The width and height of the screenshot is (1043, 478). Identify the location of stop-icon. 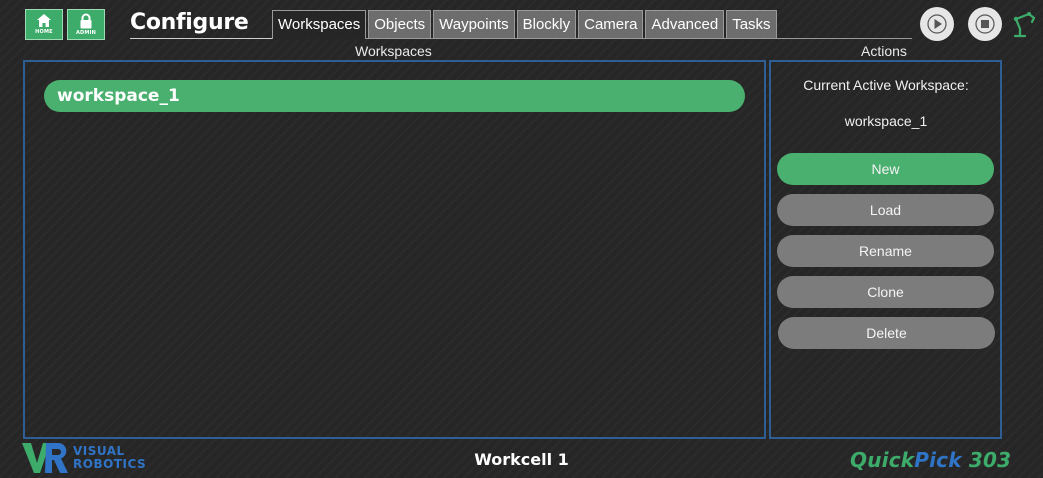
(985, 24).